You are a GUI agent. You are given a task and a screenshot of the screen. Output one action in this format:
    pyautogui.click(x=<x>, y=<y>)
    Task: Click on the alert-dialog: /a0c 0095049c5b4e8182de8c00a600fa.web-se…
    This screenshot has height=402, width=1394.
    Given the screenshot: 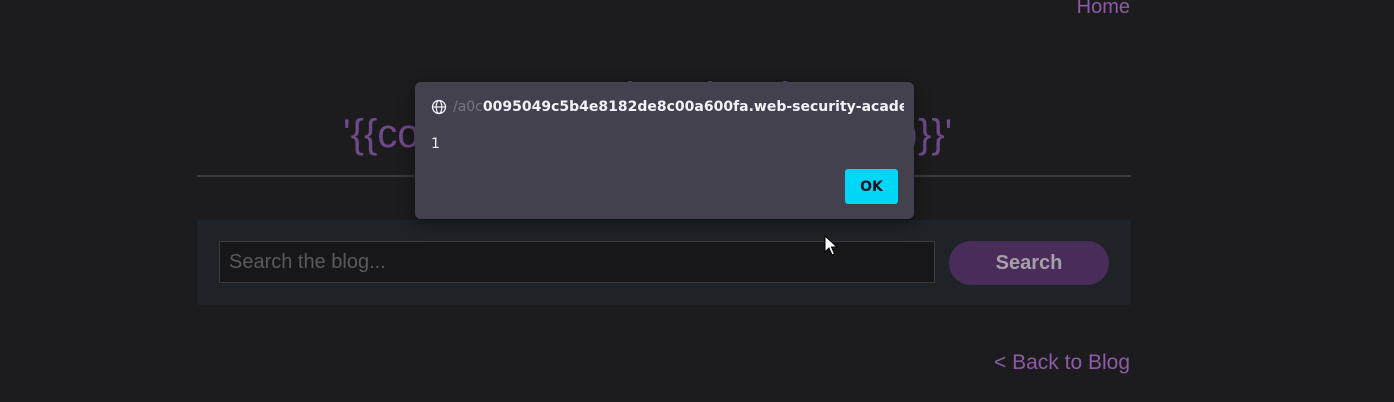 What is the action you would take?
    pyautogui.click(x=664, y=150)
    